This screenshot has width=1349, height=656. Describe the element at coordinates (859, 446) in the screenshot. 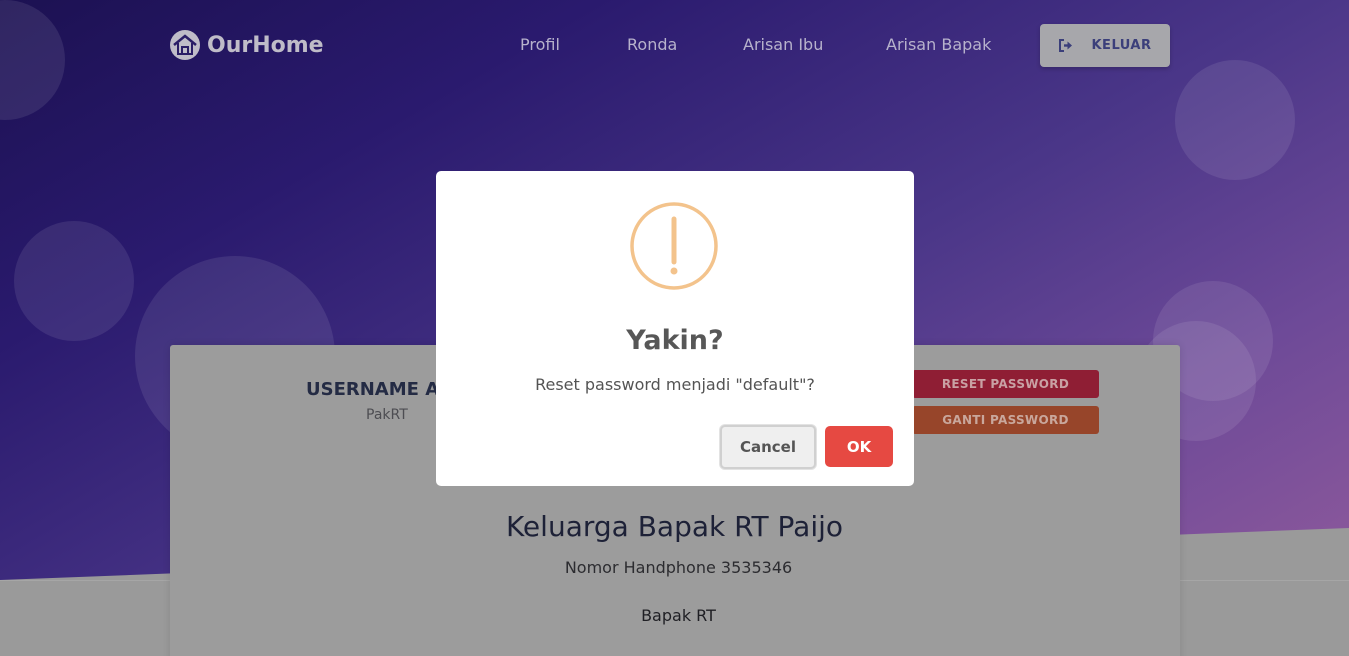

I see `ok-button: OK` at that location.